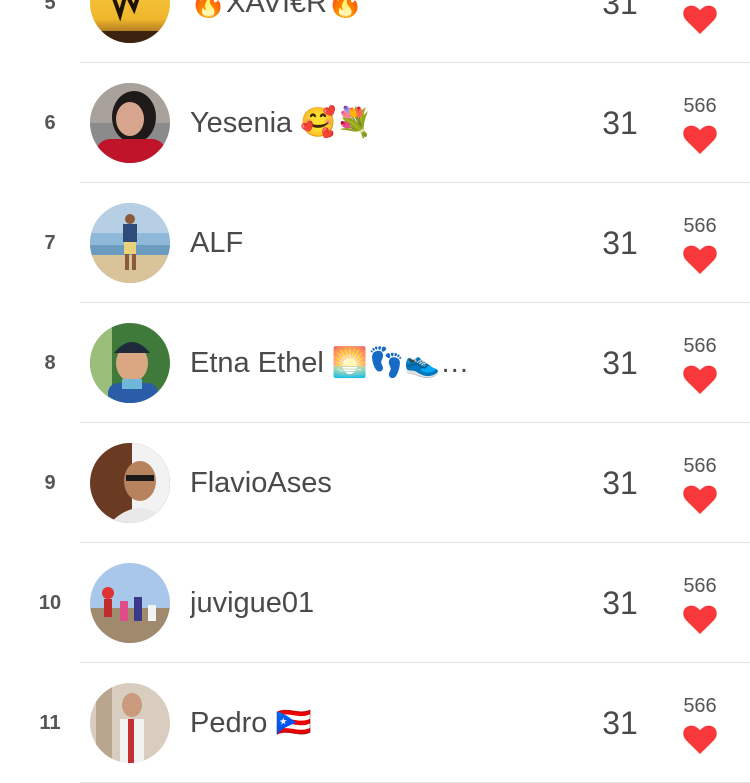 The width and height of the screenshot is (750, 783). What do you see at coordinates (130, 21) in the screenshot?
I see `silhouette-sunset-avatar` at bounding box center [130, 21].